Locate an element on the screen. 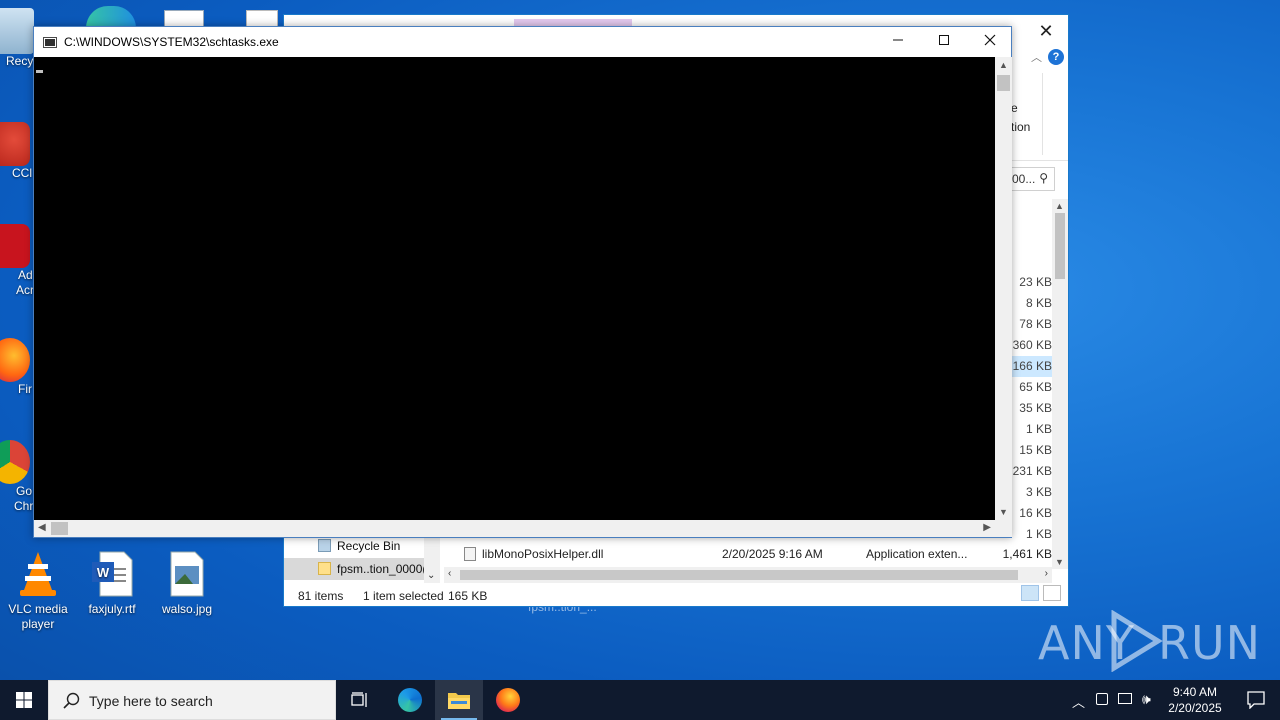 This screenshot has width=1280, height=720. nav-pane-scrollbar: ⌄ is located at coordinates (432, 559).